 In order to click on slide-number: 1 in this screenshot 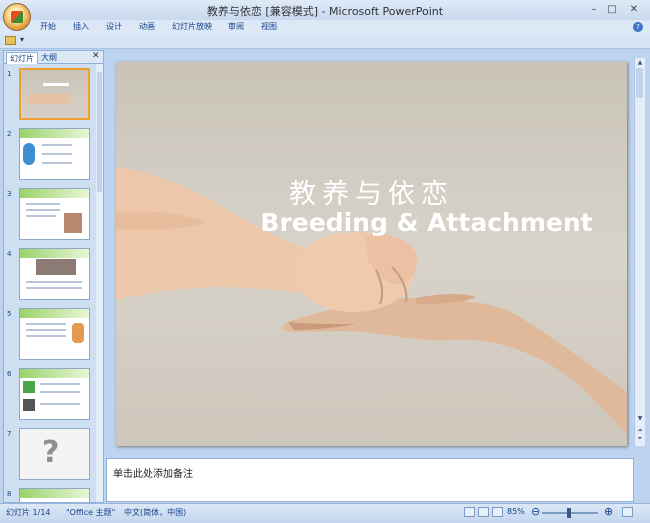, I will do `click(9, 74)`.